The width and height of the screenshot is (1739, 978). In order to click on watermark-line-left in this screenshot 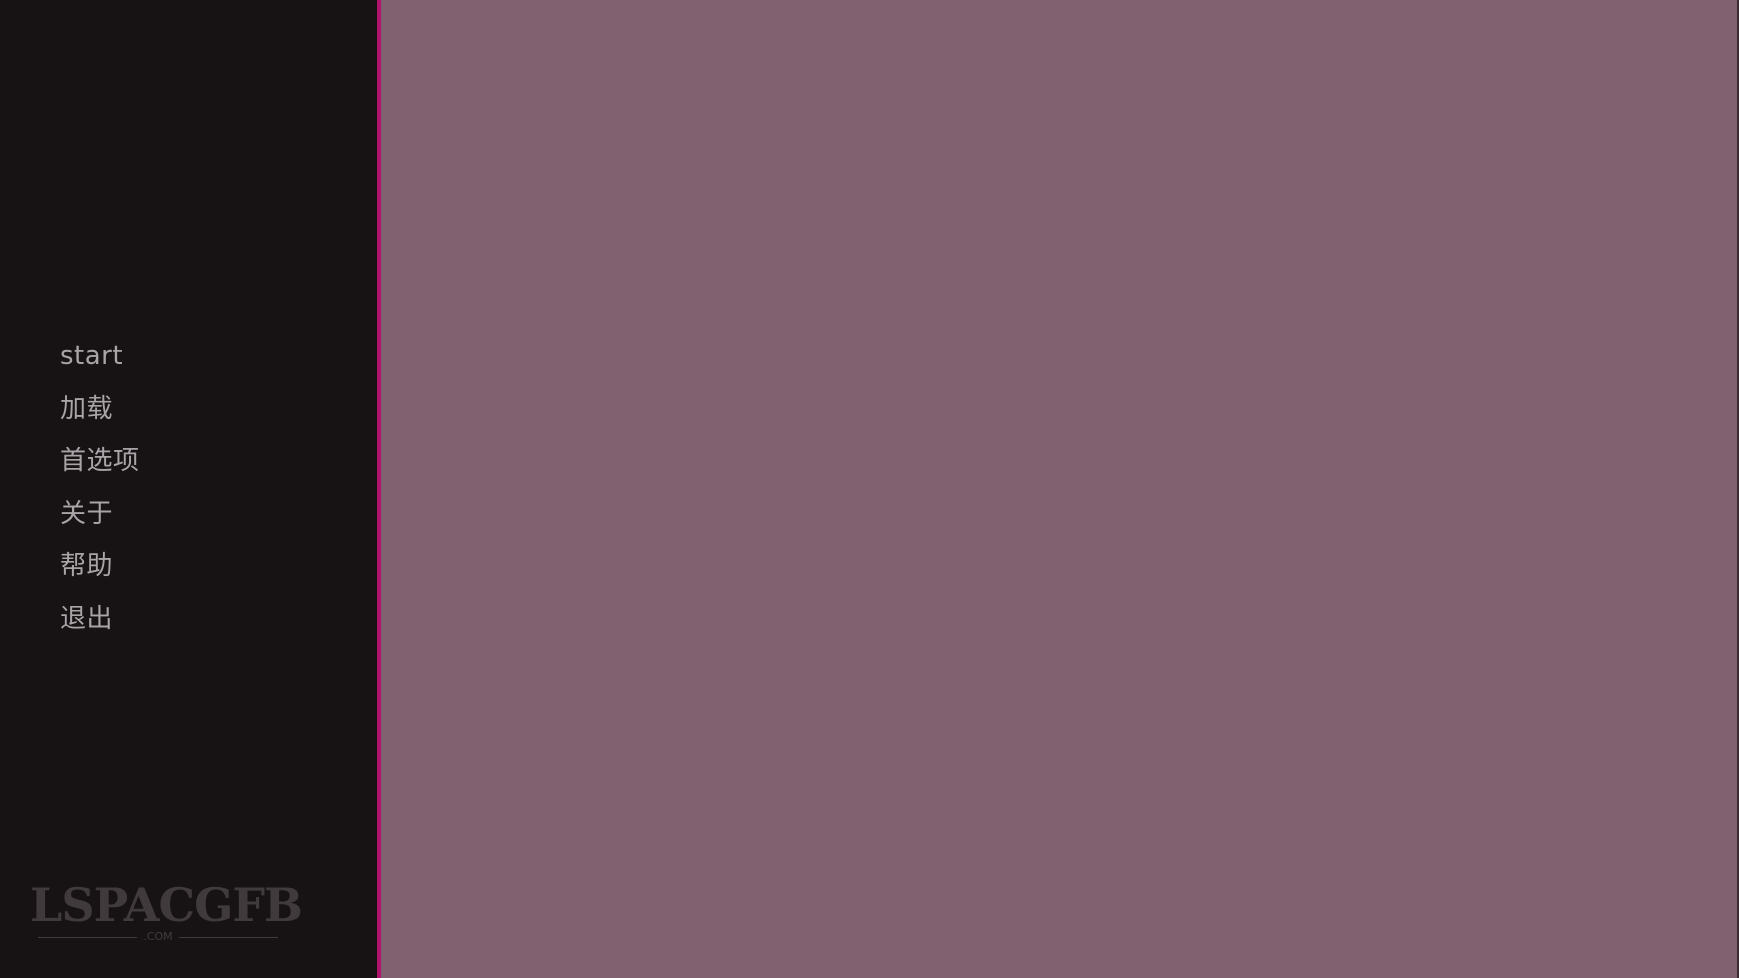, I will do `click(88, 937)`.